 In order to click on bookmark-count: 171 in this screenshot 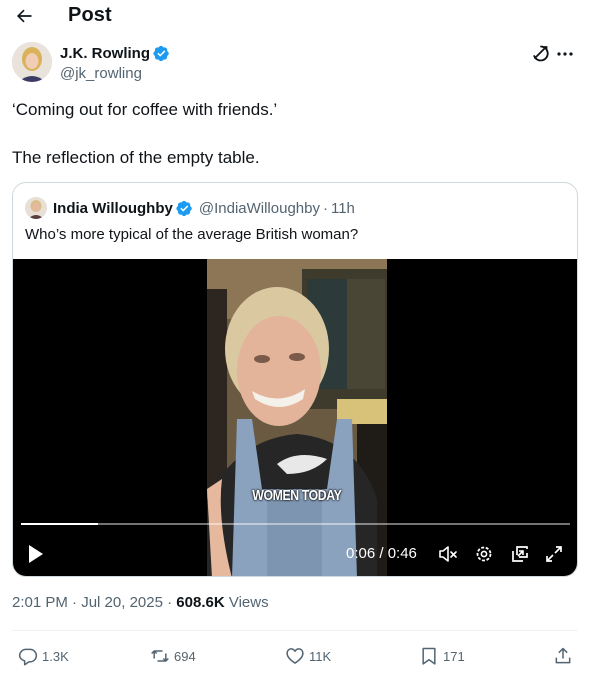, I will do `click(454, 656)`.